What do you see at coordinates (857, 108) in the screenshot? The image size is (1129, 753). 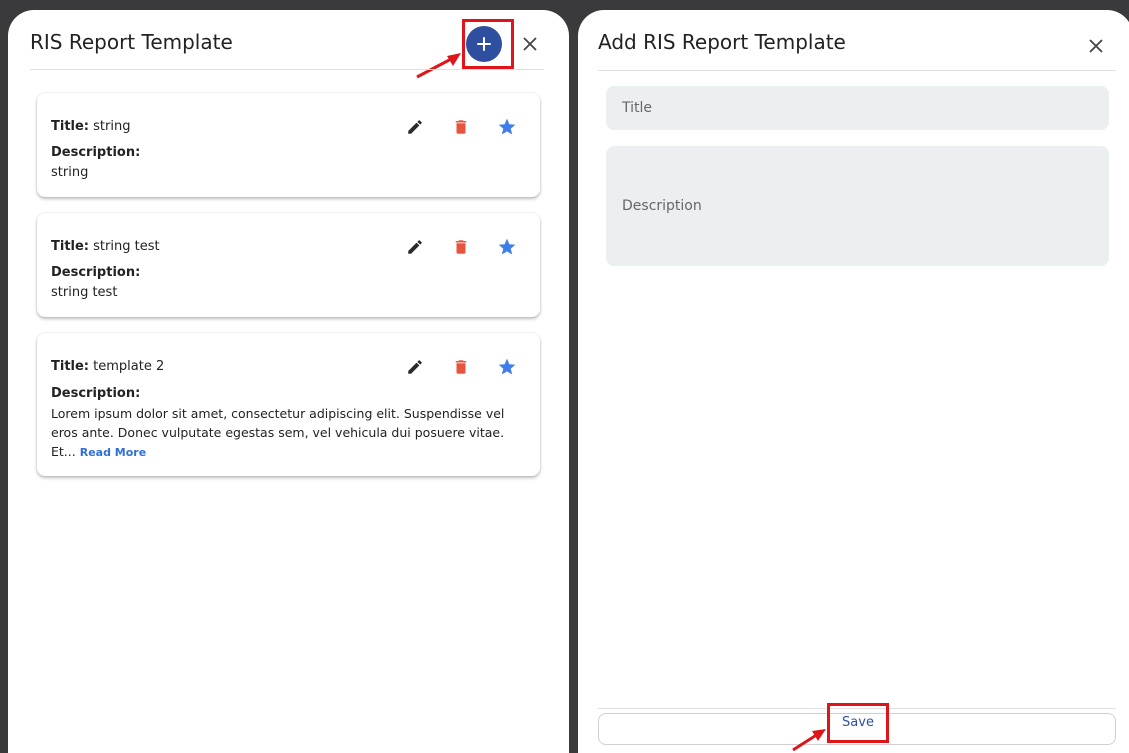 I see `title-input: Title` at bounding box center [857, 108].